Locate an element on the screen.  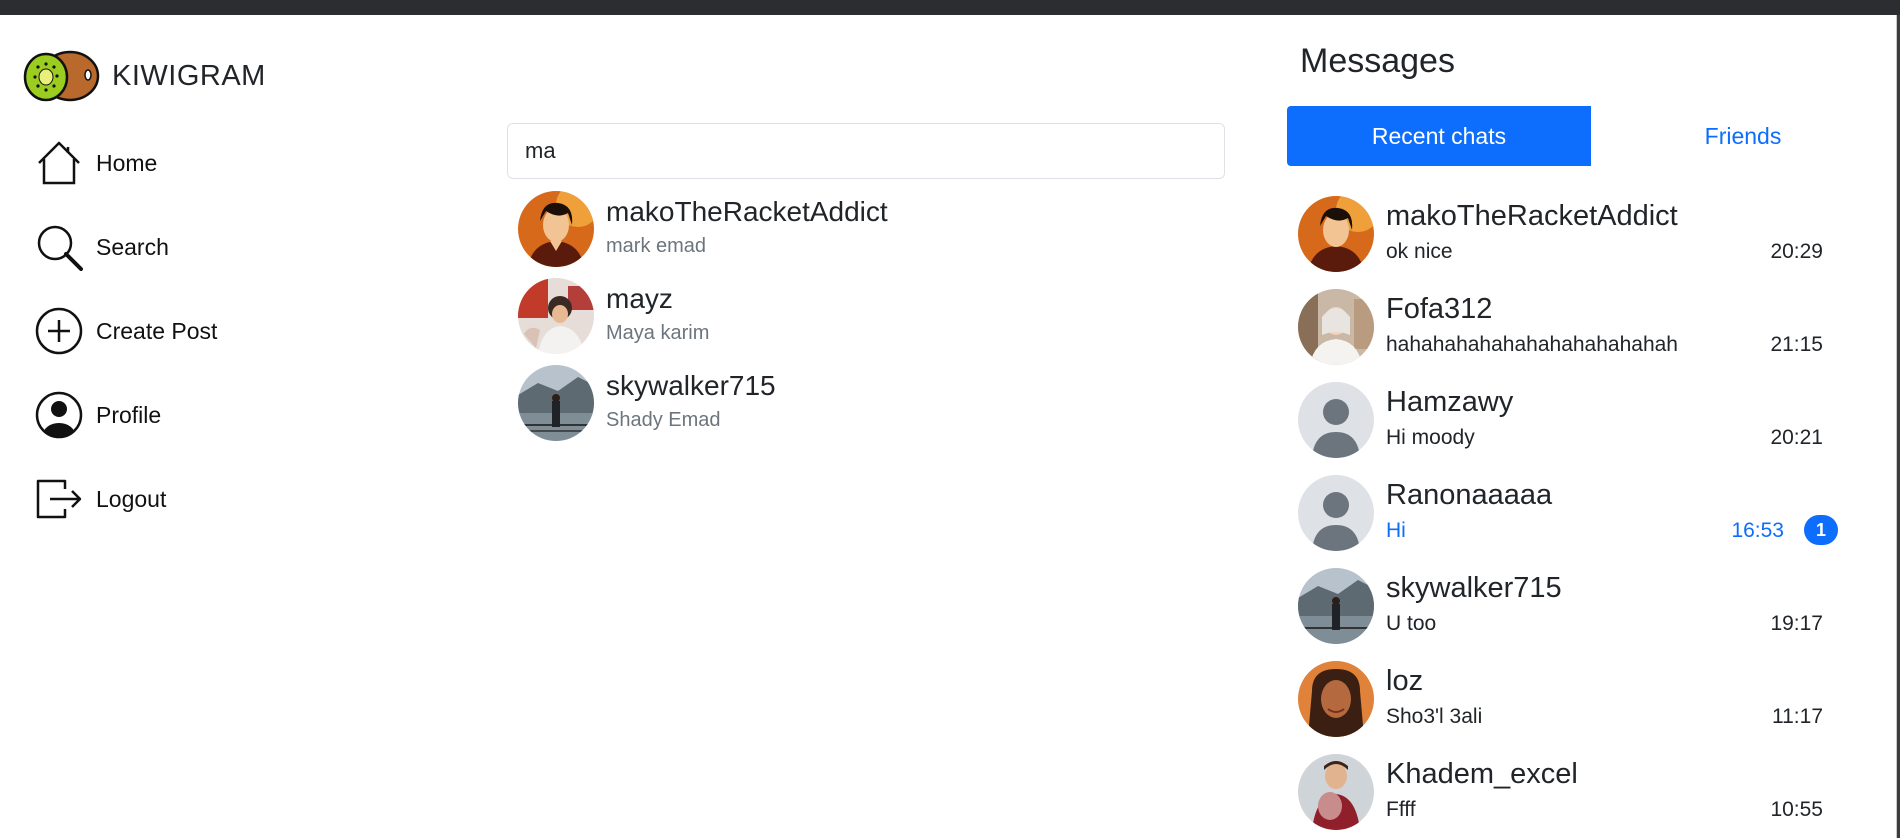
search-result: makoTheRacketAddict mark emad is located at coordinates (703, 229).